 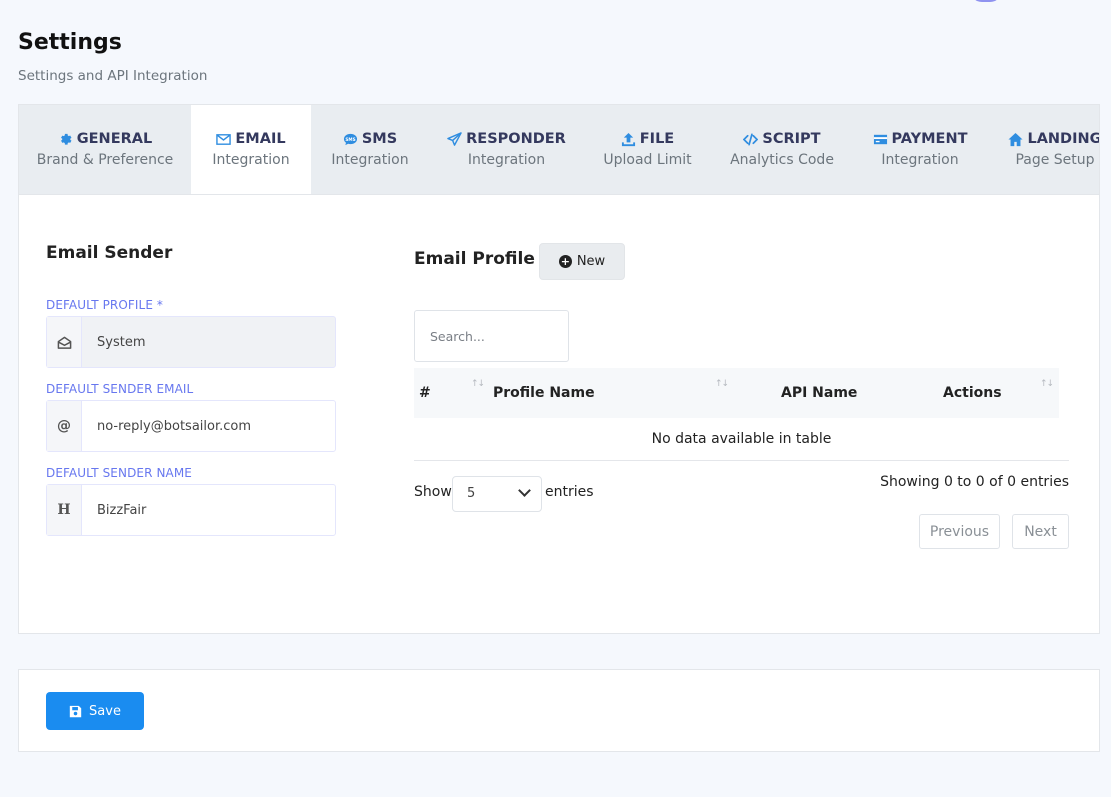 What do you see at coordinates (929, 139) in the screenshot?
I see `tab-label: PAYMENT` at bounding box center [929, 139].